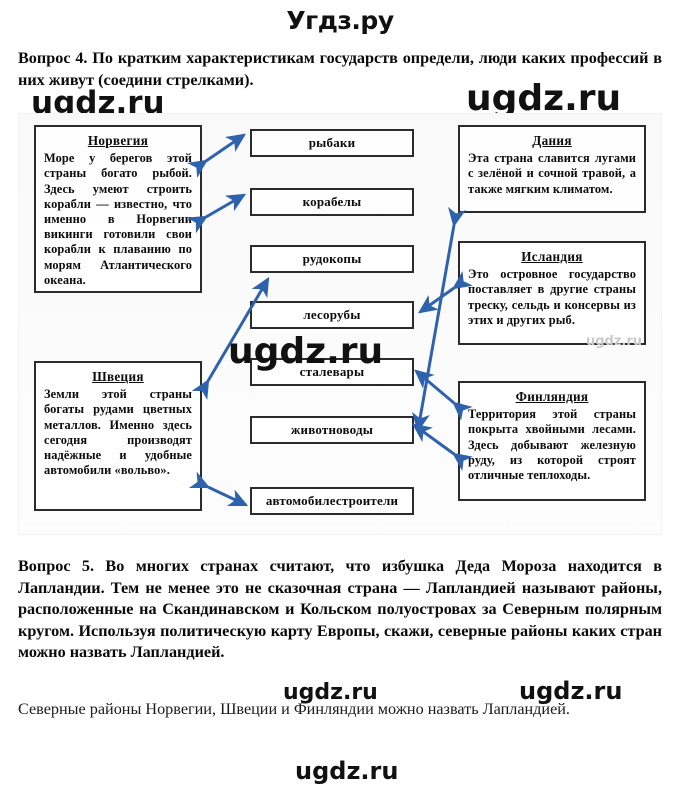 Image resolution: width=680 pixels, height=791 pixels. Describe the element at coordinates (552, 256) in the screenshot. I see `country-title-islandiya: Исландия` at that location.